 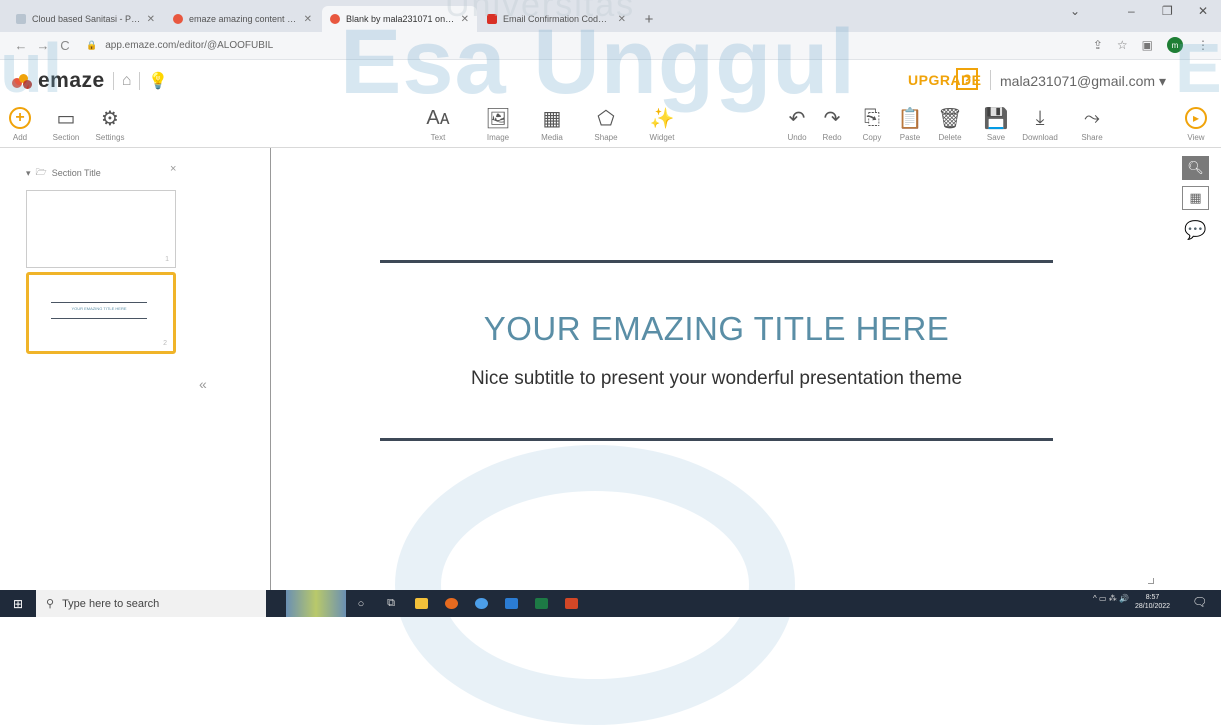 I want to click on windows-start-icon: ⊞, so click(x=18, y=603).